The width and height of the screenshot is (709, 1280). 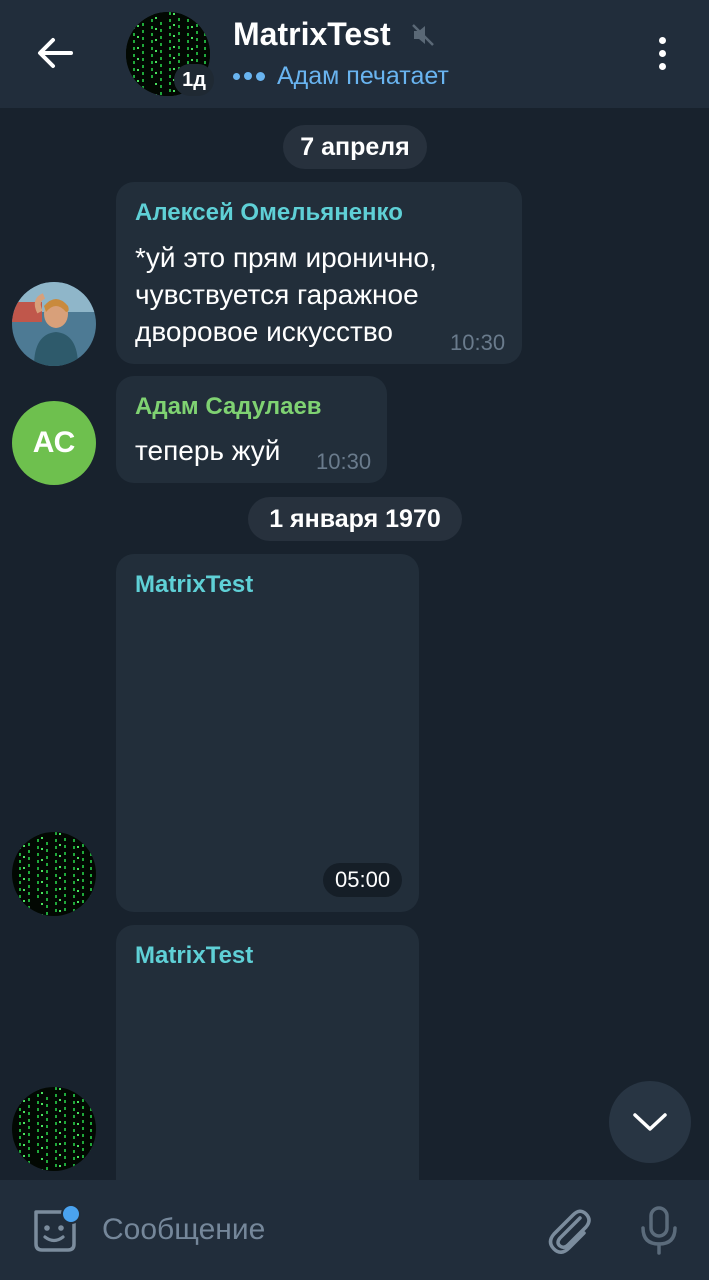 What do you see at coordinates (264, 331) in the screenshot?
I see `message-text: дворовое искусство` at bounding box center [264, 331].